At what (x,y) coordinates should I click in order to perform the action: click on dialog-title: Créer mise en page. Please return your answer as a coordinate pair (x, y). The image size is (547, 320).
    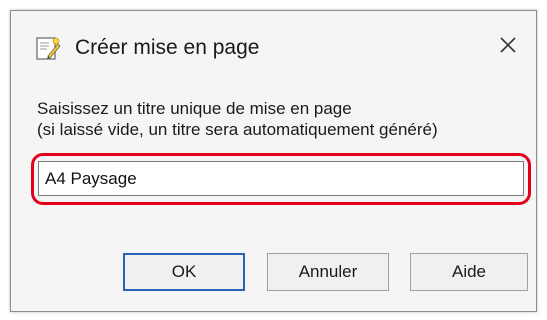
    Looking at the image, I should click on (167, 47).